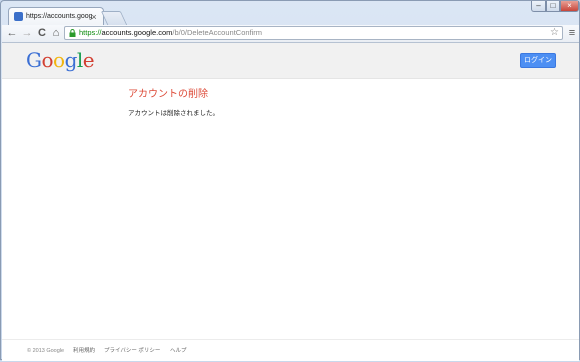  Describe the element at coordinates (554, 33) in the screenshot. I see `bookmark-star-icon: ☆` at that location.